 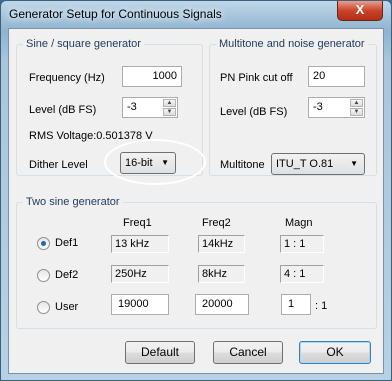 What do you see at coordinates (292, 44) in the screenshot?
I see `multitone-legend: Multitone and noise generator` at bounding box center [292, 44].